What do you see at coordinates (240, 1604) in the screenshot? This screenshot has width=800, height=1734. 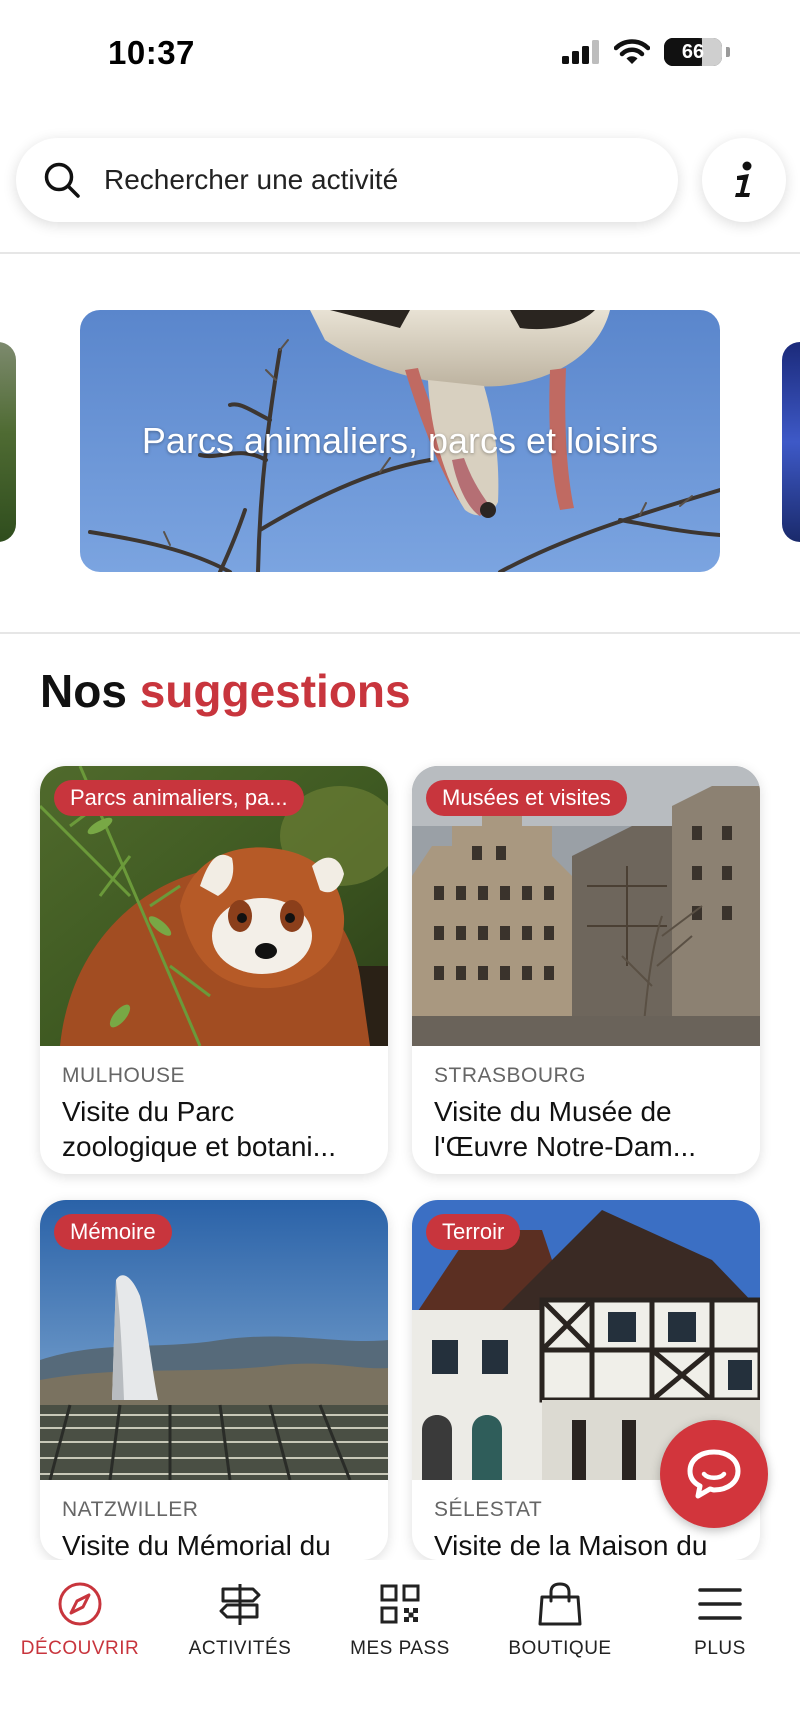 I see `signpost-icon` at bounding box center [240, 1604].